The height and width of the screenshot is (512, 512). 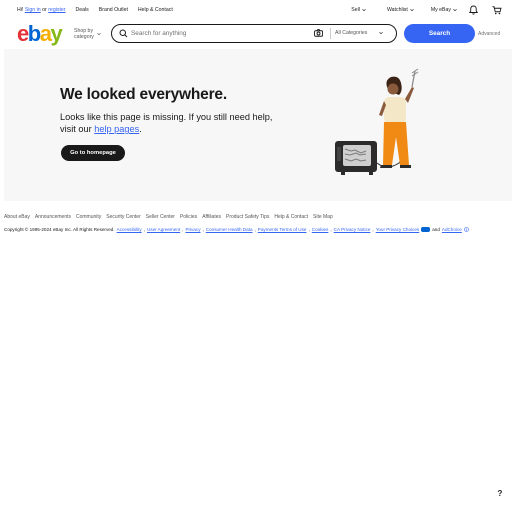 I want to click on help-icon: ?, so click(x=500, y=493).